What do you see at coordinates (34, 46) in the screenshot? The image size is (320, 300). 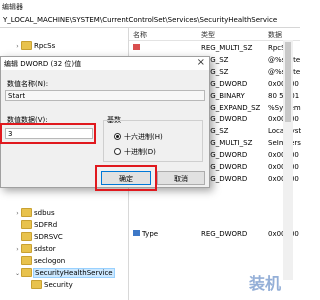 I see `tree-item-rpcss: › RpcSs` at bounding box center [34, 46].